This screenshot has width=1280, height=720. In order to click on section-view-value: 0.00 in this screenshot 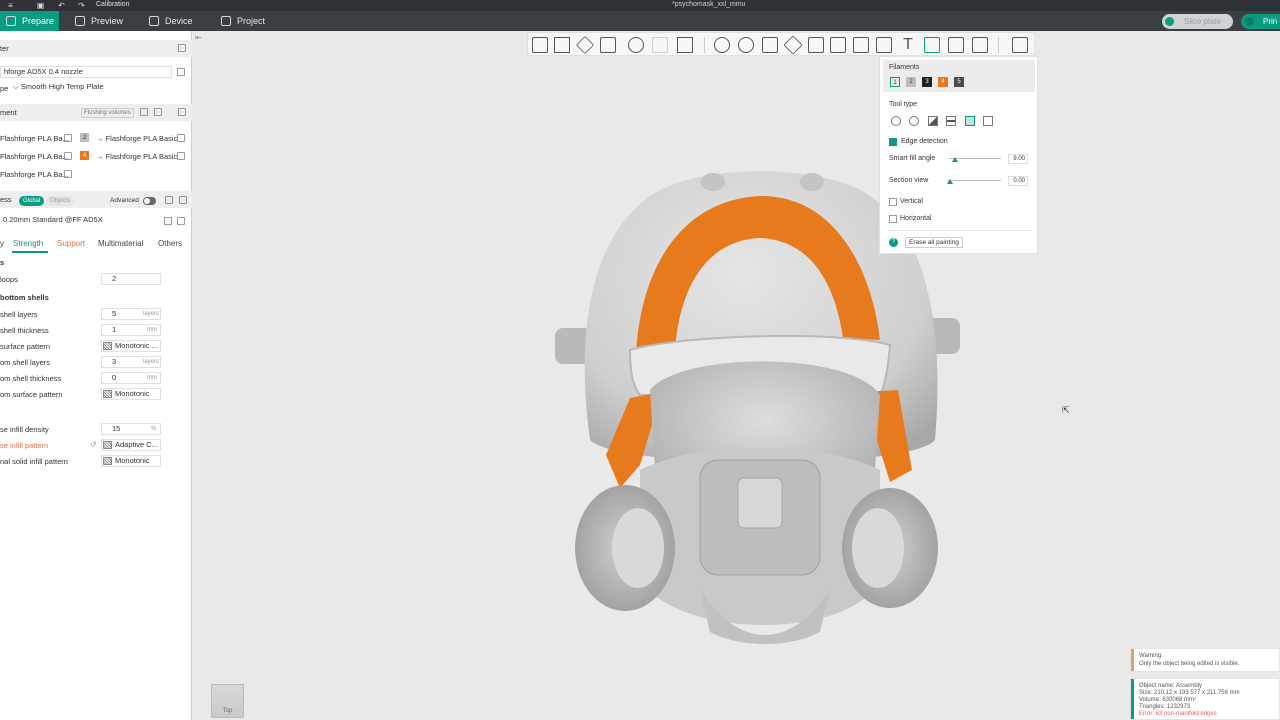, I will do `click(1018, 181)`.